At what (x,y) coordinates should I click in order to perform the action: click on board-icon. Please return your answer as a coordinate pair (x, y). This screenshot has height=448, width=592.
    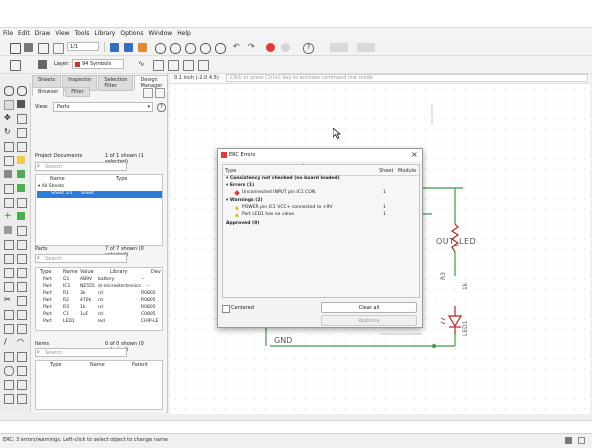
    Looking at the image, I should click on (114, 47).